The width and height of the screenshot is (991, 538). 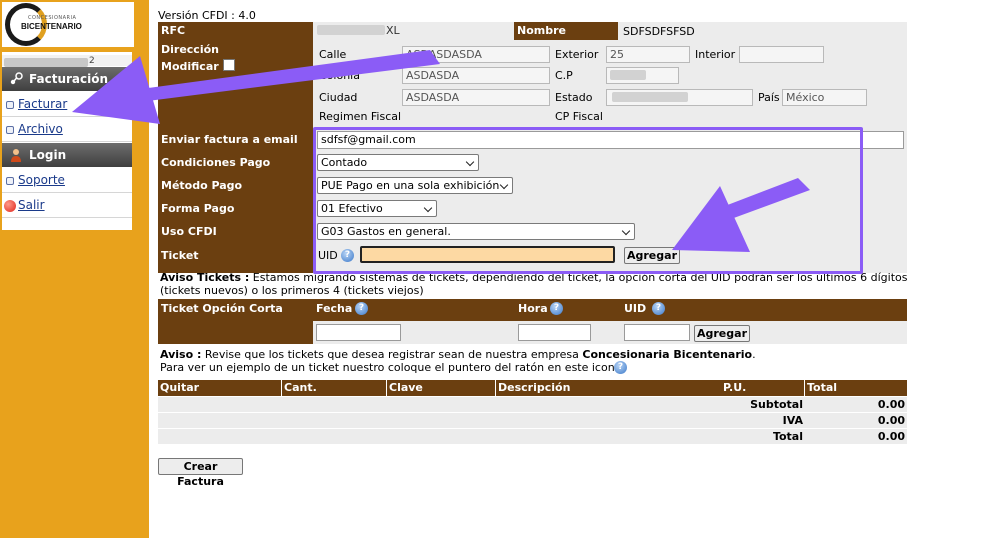 I want to click on total-value: 0.00, so click(x=891, y=436).